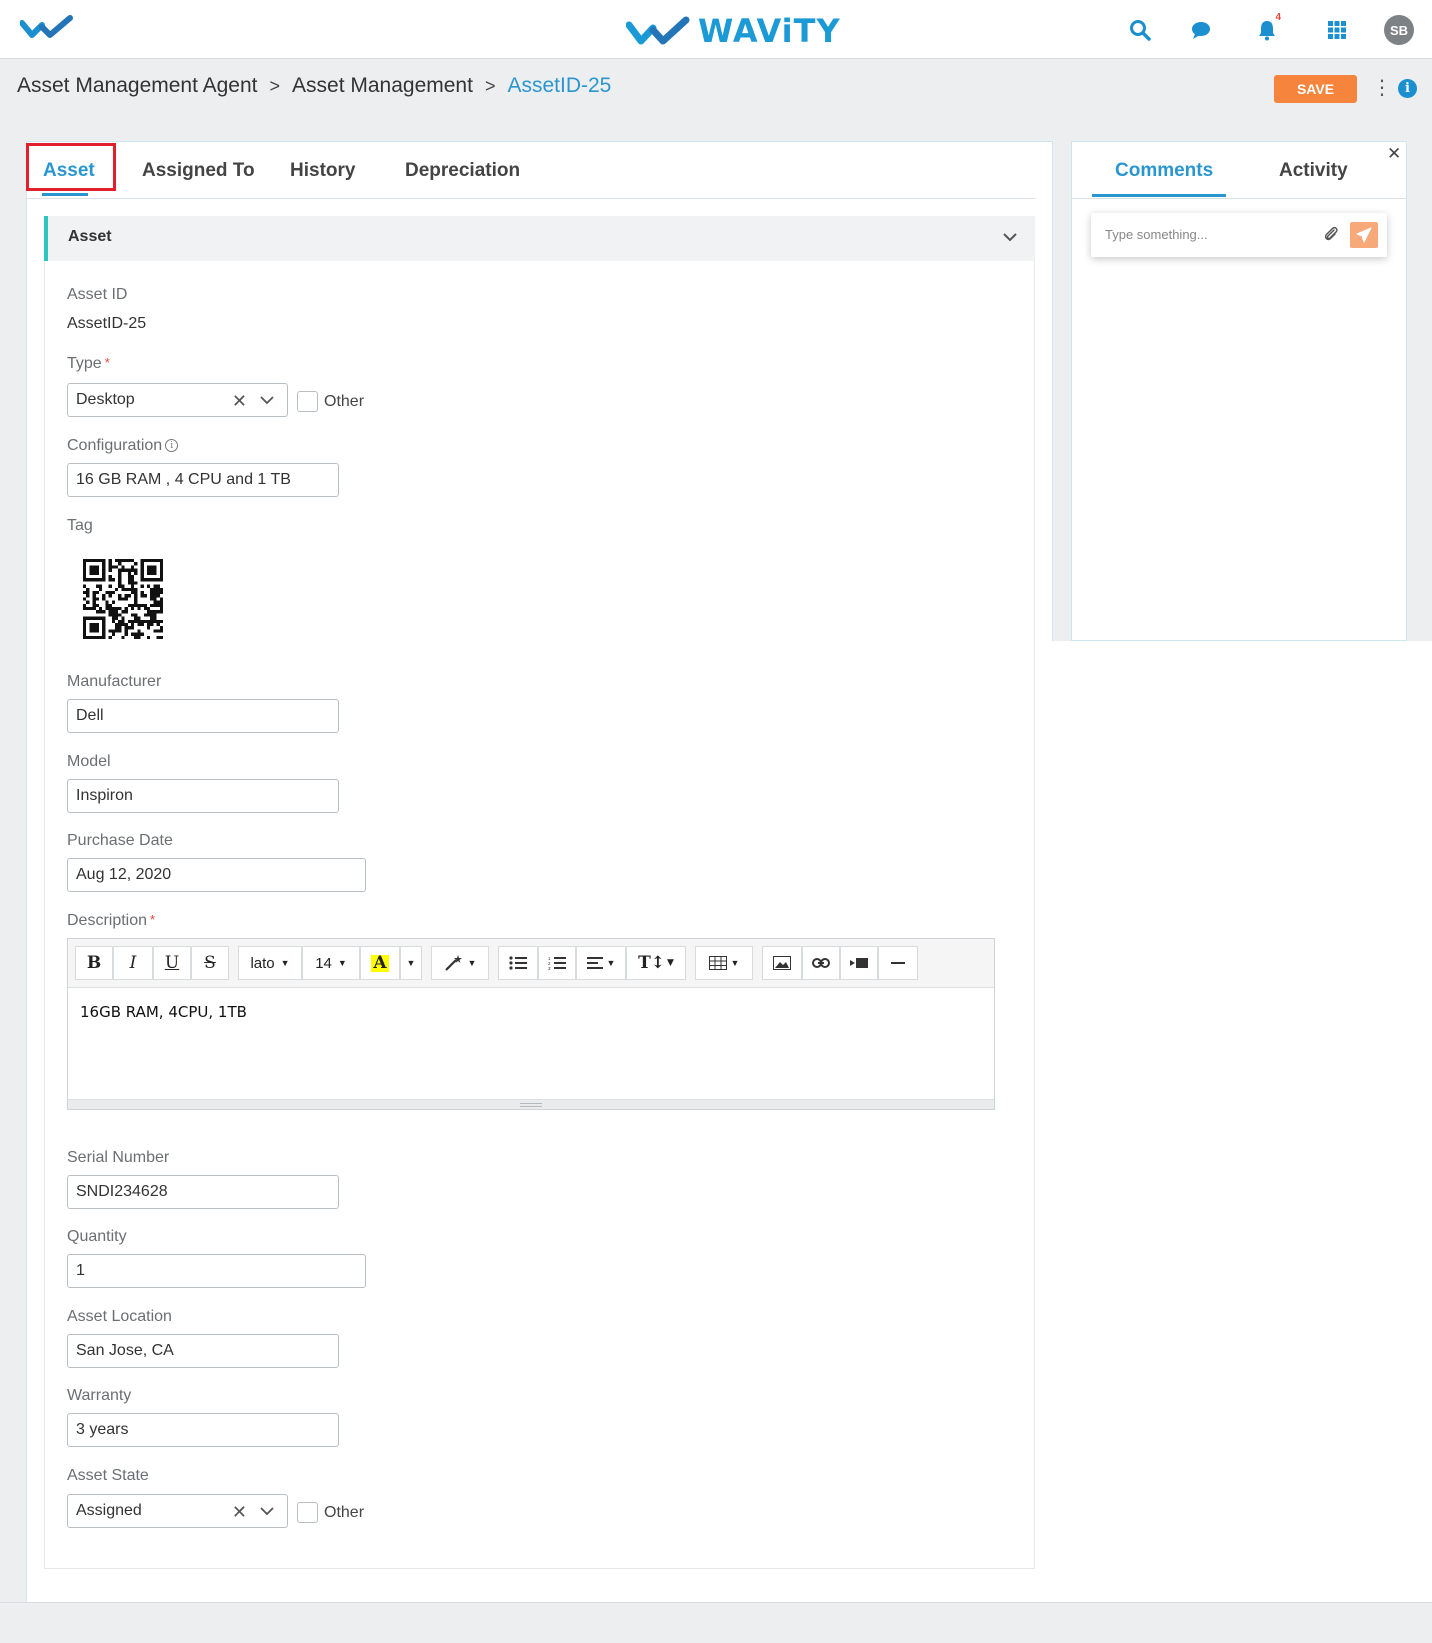 This screenshot has width=1432, height=1643. What do you see at coordinates (530, 170) in the screenshot?
I see `asset-tabs: Asset Assigned To History Depreciation` at bounding box center [530, 170].